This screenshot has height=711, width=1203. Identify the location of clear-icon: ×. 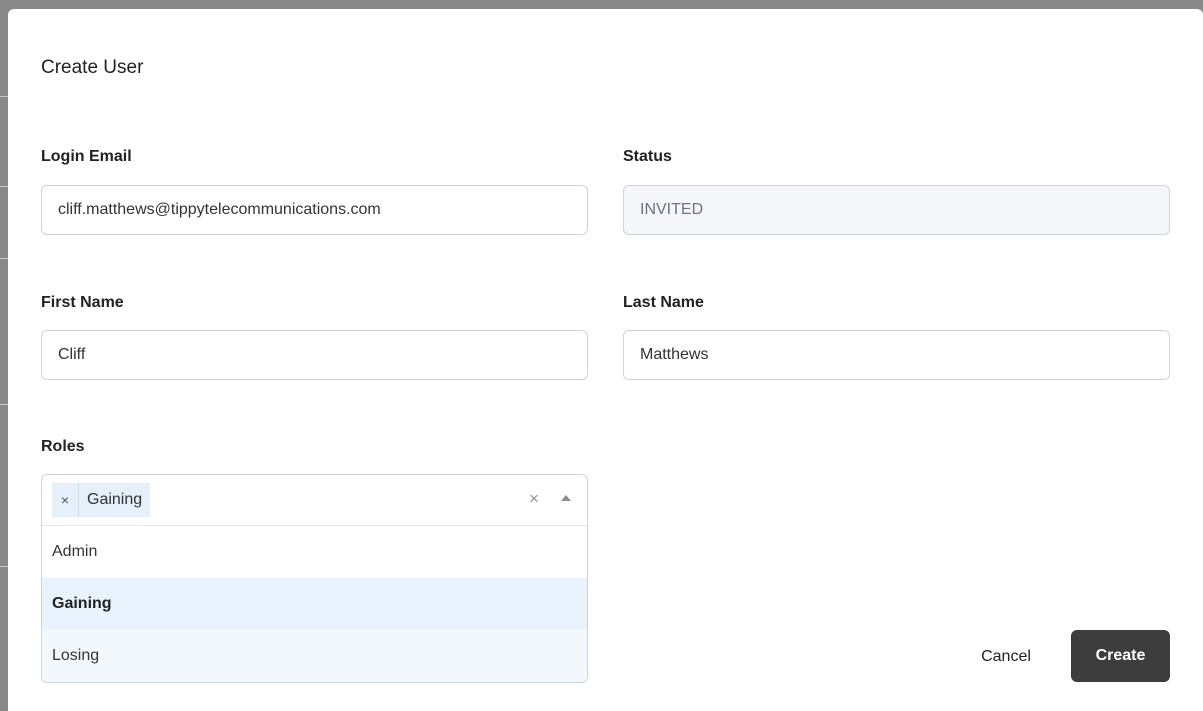
(534, 499).